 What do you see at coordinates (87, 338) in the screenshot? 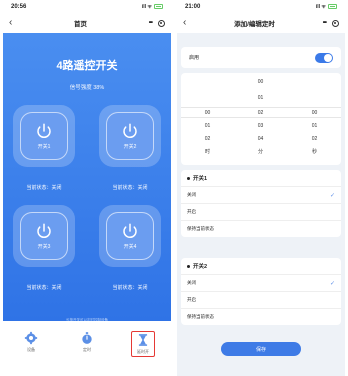
I see `stopwatch-icon` at bounding box center [87, 338].